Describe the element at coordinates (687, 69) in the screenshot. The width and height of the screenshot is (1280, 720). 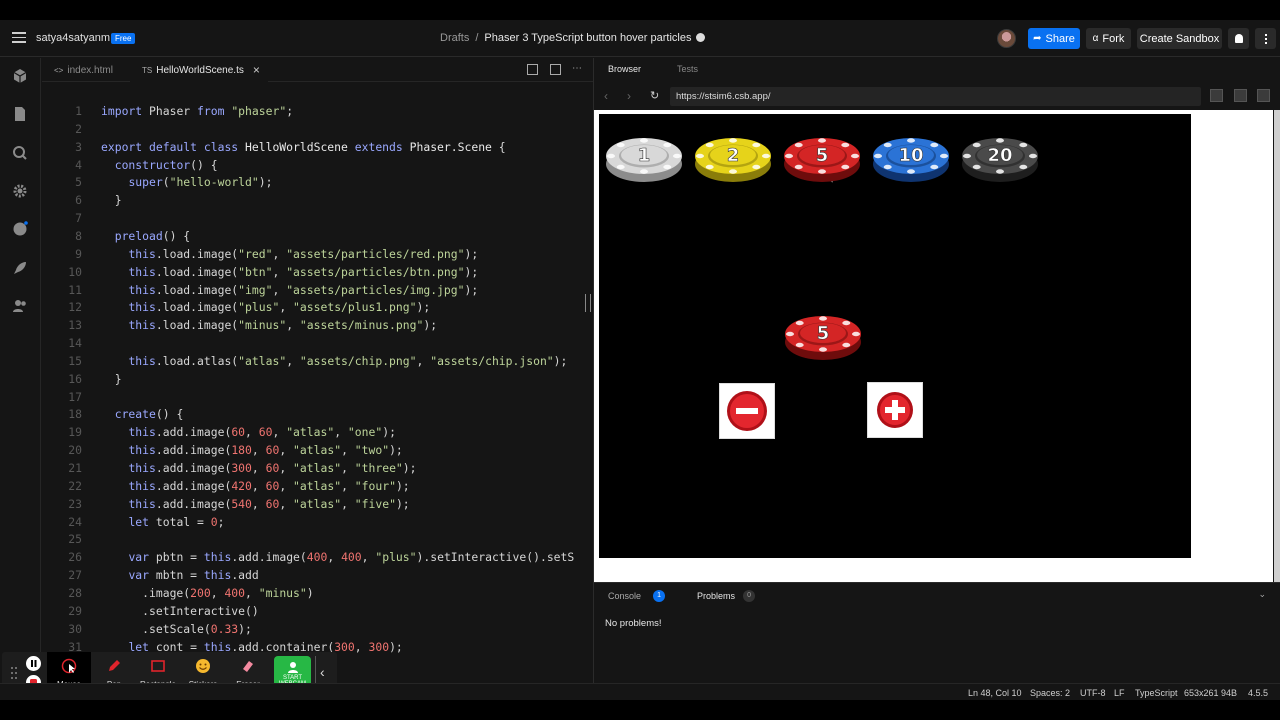
I see `tab-tests: Tests` at that location.